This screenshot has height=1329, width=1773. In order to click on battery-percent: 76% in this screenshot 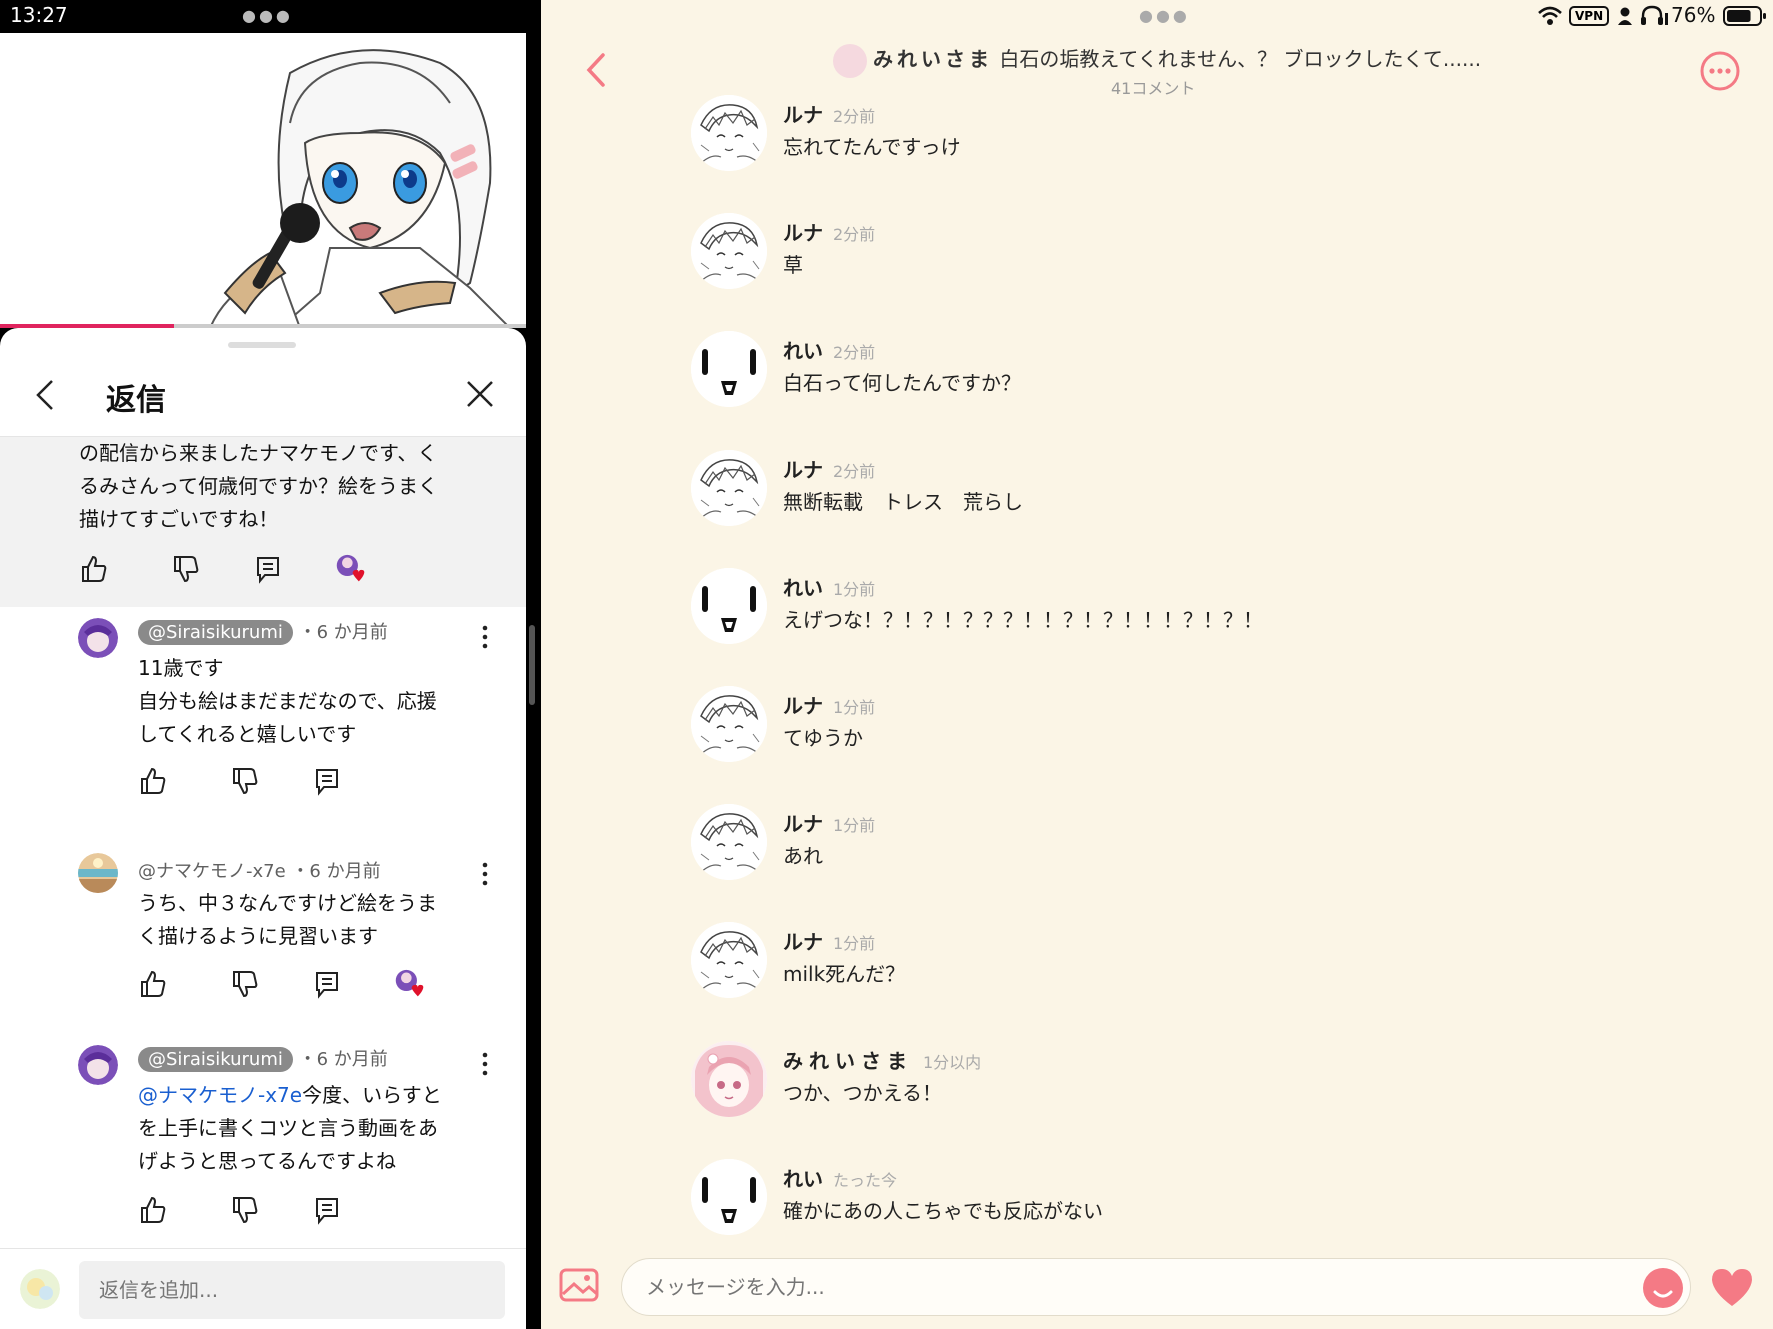, I will do `click(1693, 15)`.